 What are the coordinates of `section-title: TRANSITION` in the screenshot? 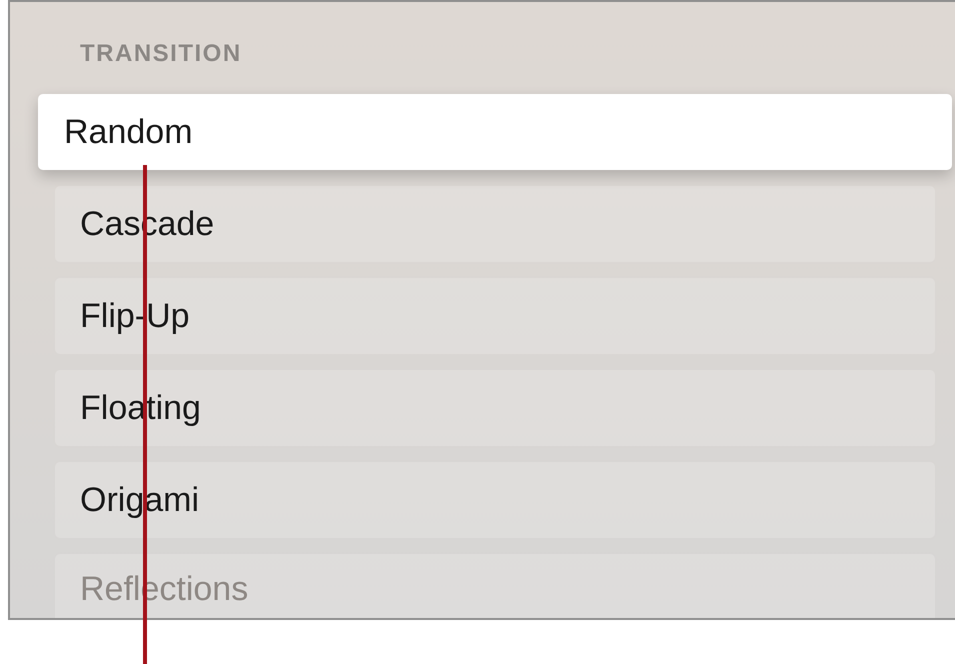 It's located at (161, 54).